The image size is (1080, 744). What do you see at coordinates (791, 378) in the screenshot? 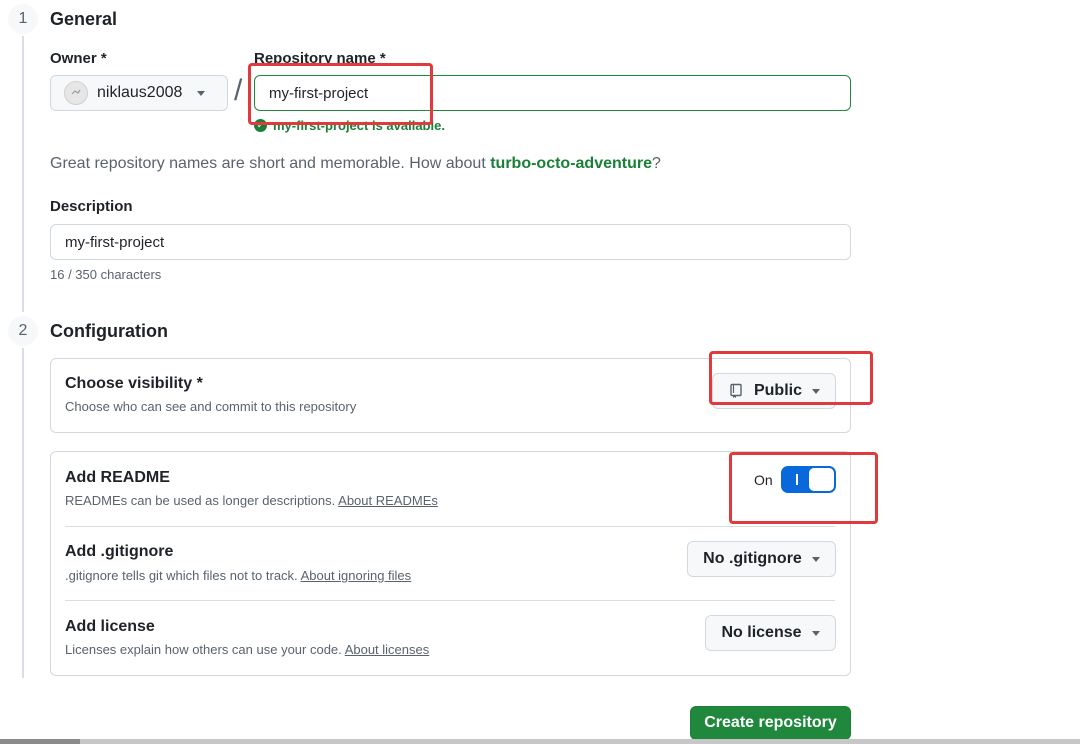
I see `annotation-highlight-visibility` at bounding box center [791, 378].